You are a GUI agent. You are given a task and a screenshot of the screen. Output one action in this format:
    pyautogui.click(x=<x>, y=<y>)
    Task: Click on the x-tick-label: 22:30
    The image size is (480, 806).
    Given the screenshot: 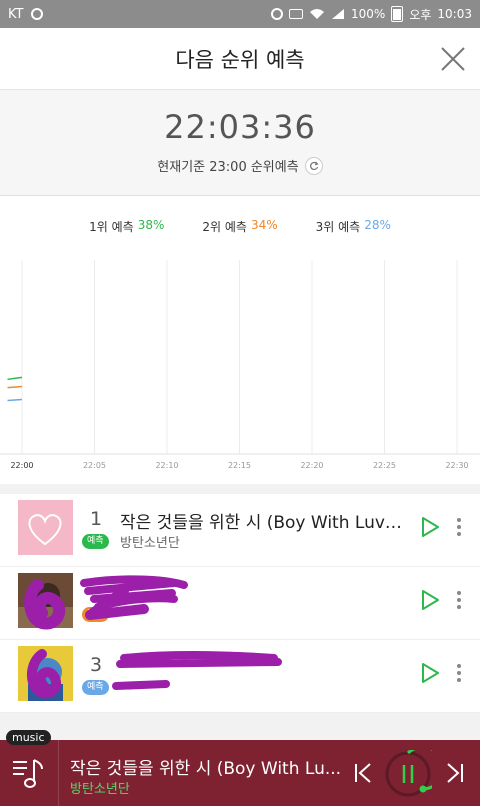 What is the action you would take?
    pyautogui.click(x=456, y=465)
    